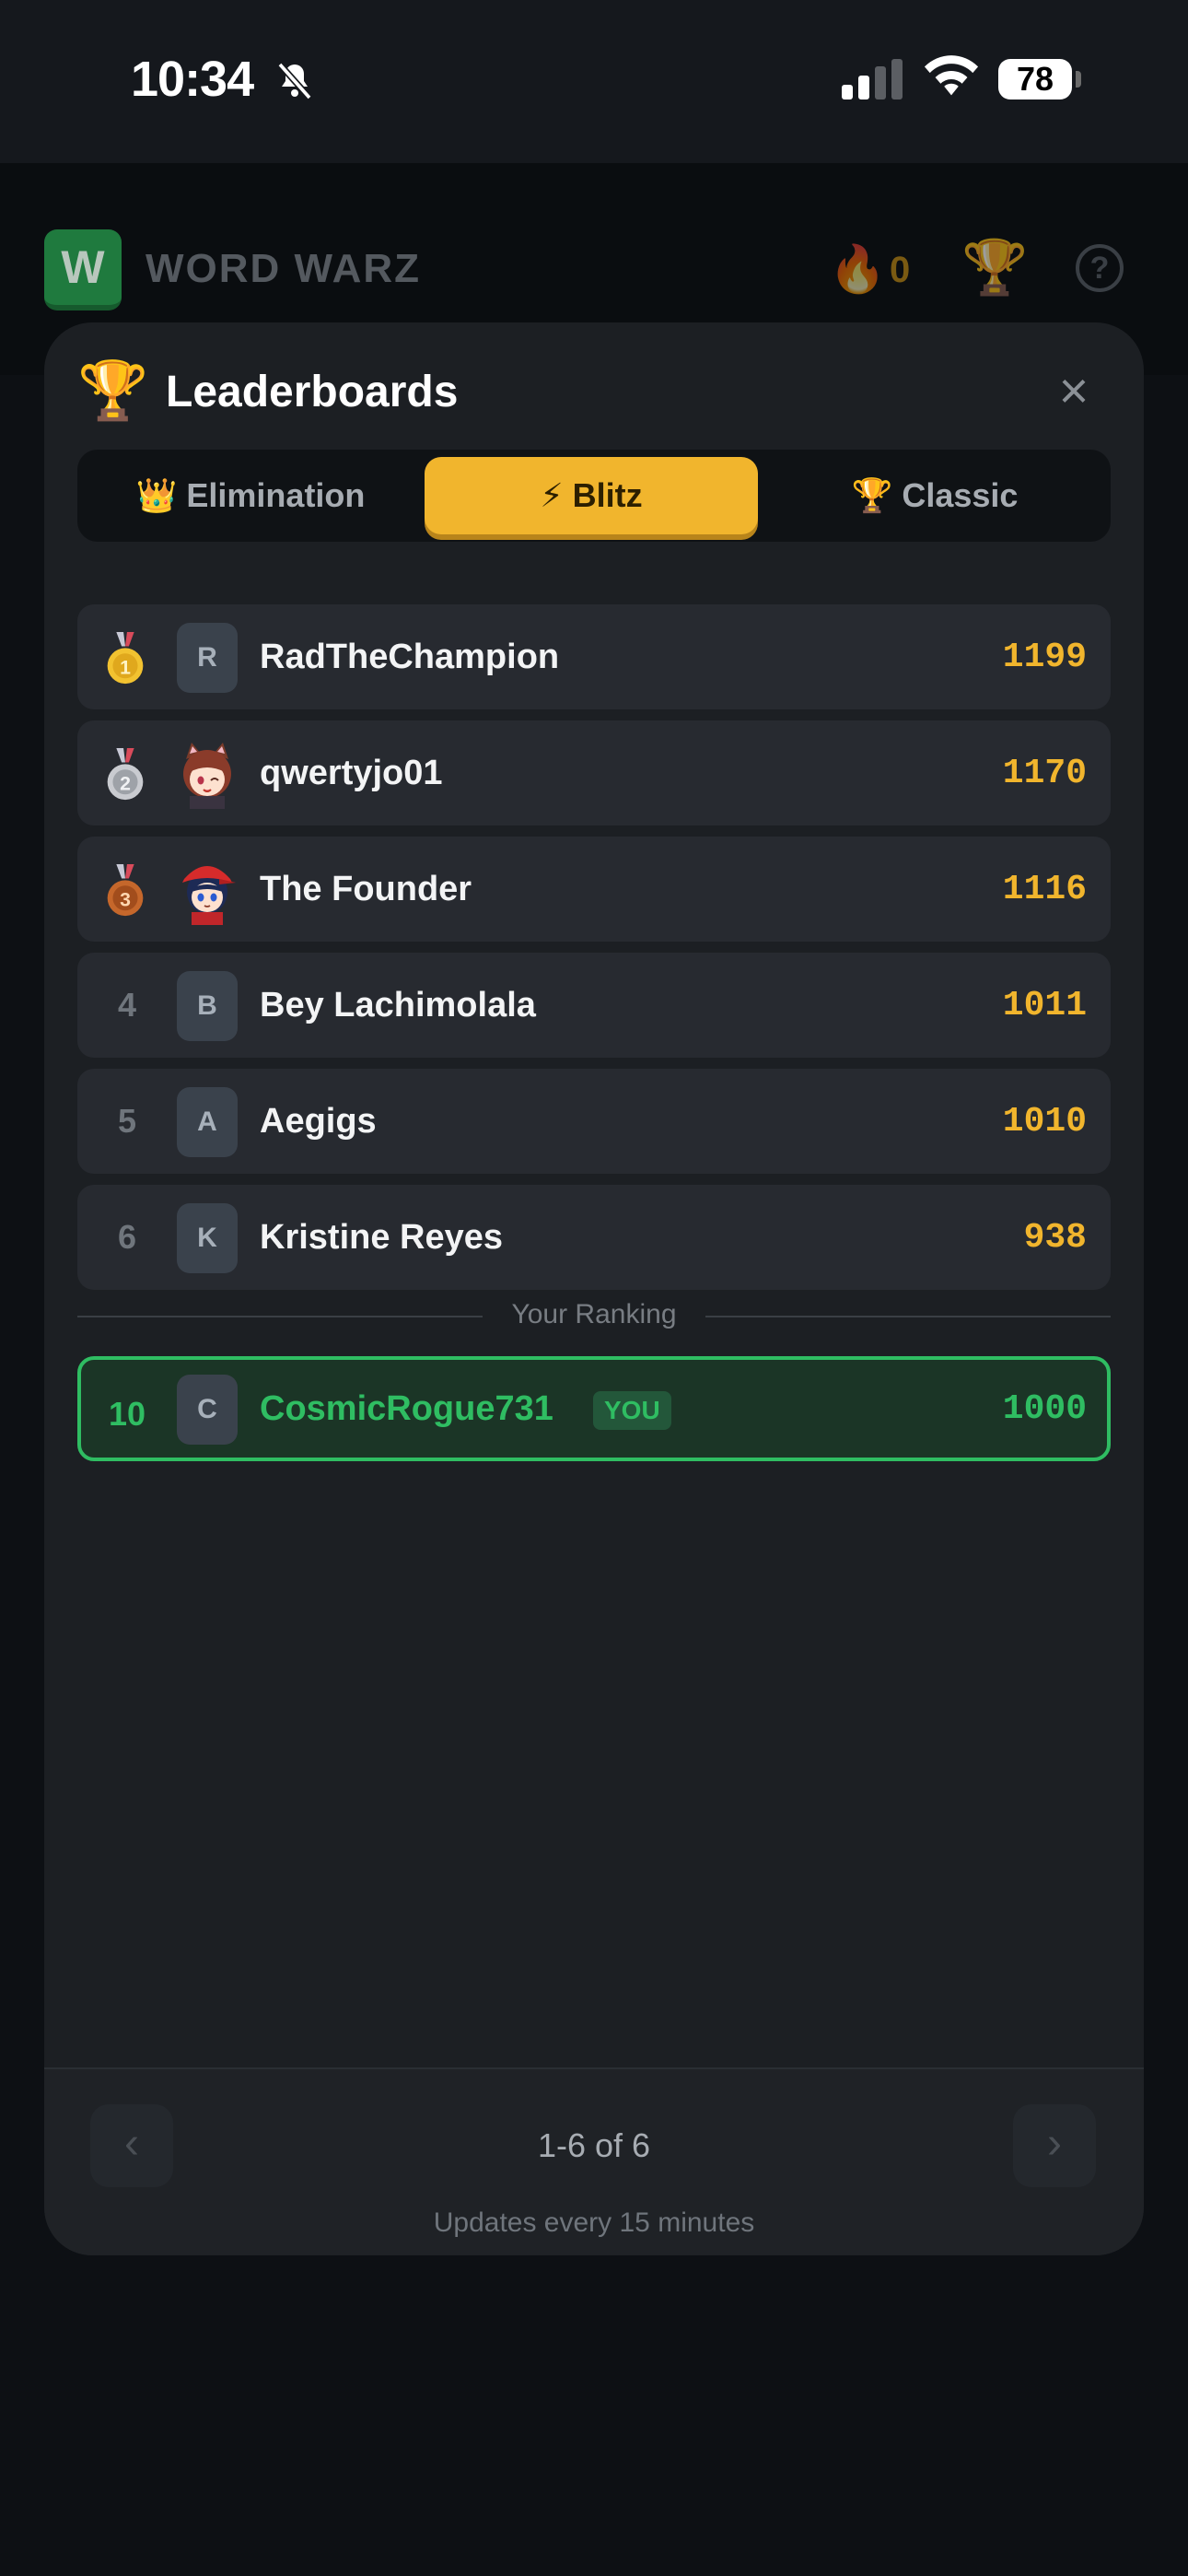 Image resolution: width=1188 pixels, height=2576 pixels. Describe the element at coordinates (284, 268) in the screenshot. I see `app-title: WORD WARZ` at that location.